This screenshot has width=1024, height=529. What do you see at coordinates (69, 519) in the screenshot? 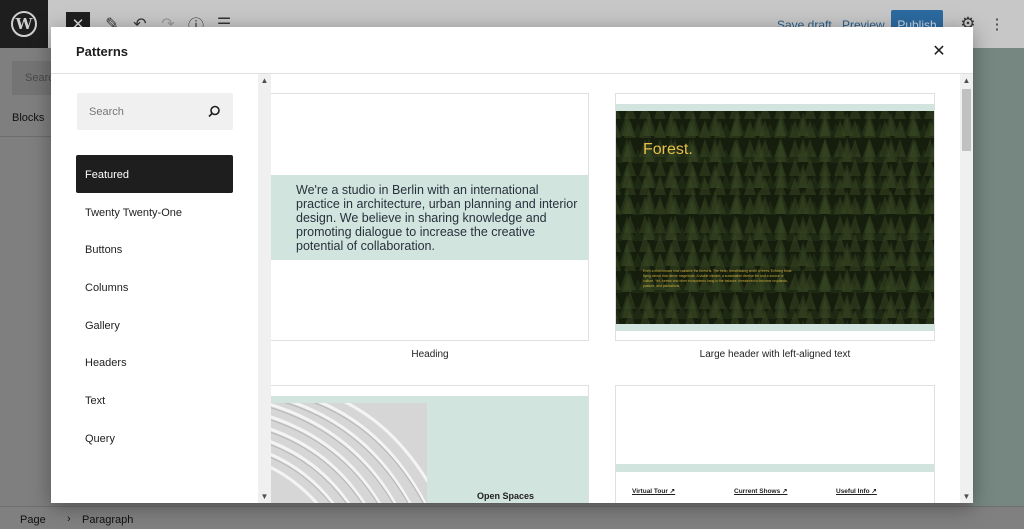
I see `chevron-right-icon: ›` at bounding box center [69, 519].